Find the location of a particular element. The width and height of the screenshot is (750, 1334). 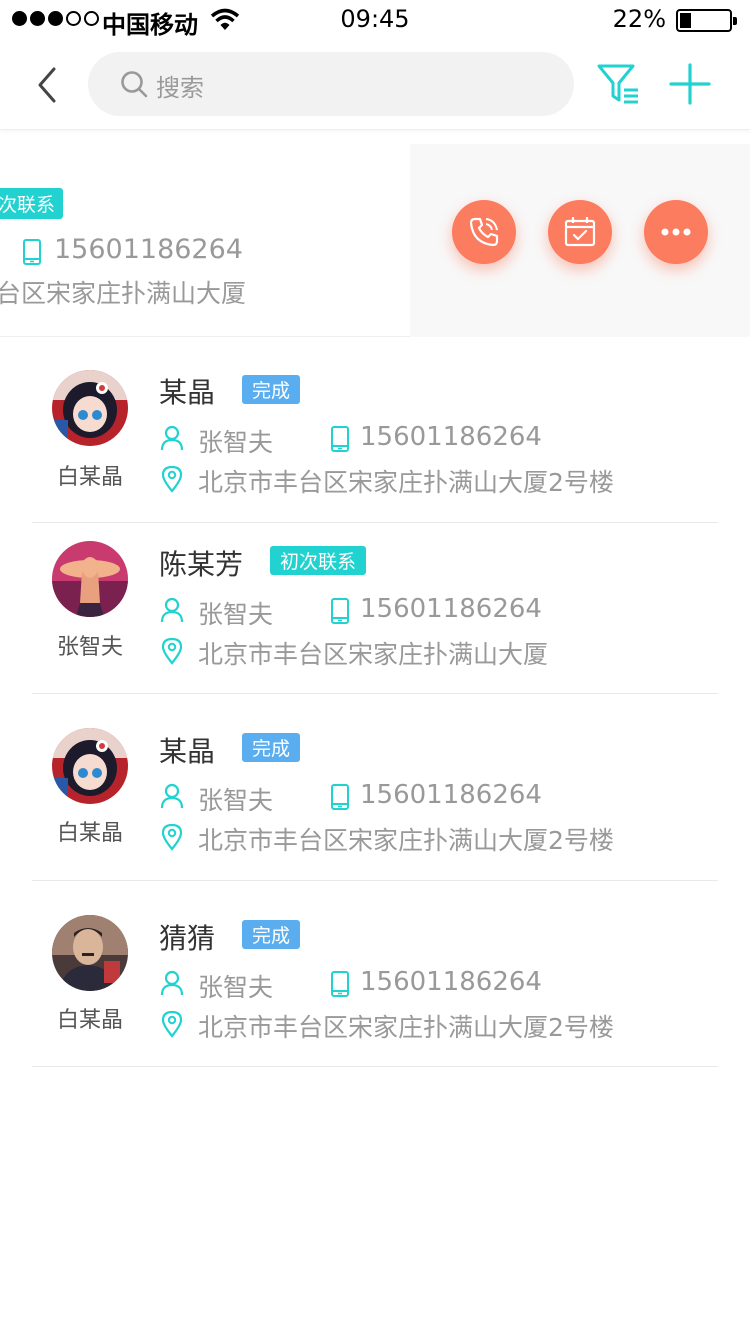

phone-call-icon is located at coordinates (484, 232).